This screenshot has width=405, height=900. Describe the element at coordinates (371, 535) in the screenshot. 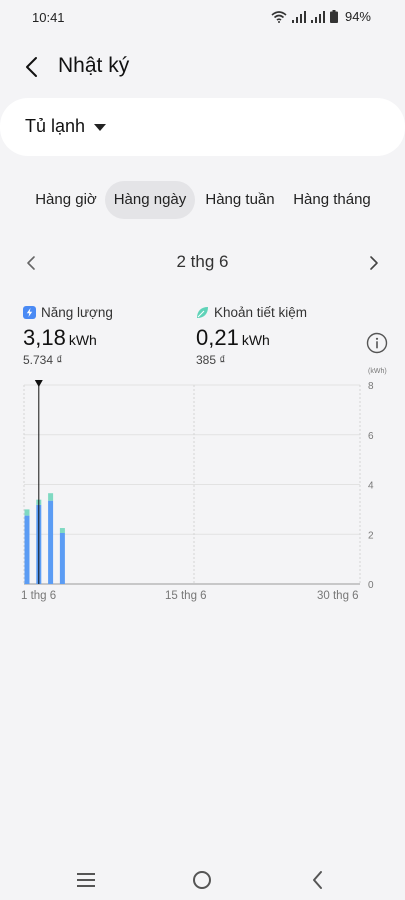

I see `y-tick-label: 2` at that location.